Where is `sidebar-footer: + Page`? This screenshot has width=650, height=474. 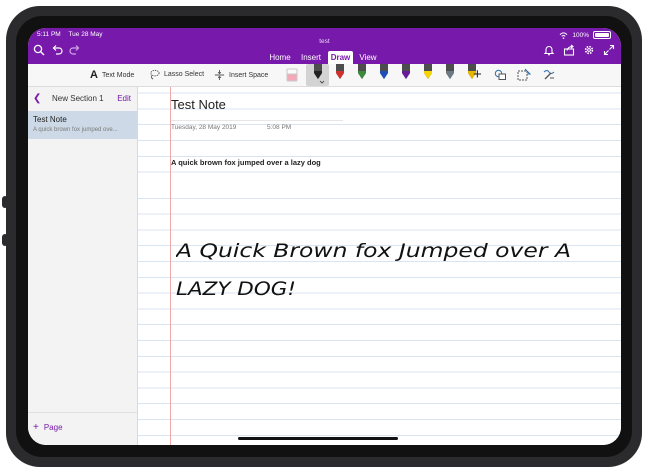
sidebar-footer: + Page is located at coordinates (82, 428).